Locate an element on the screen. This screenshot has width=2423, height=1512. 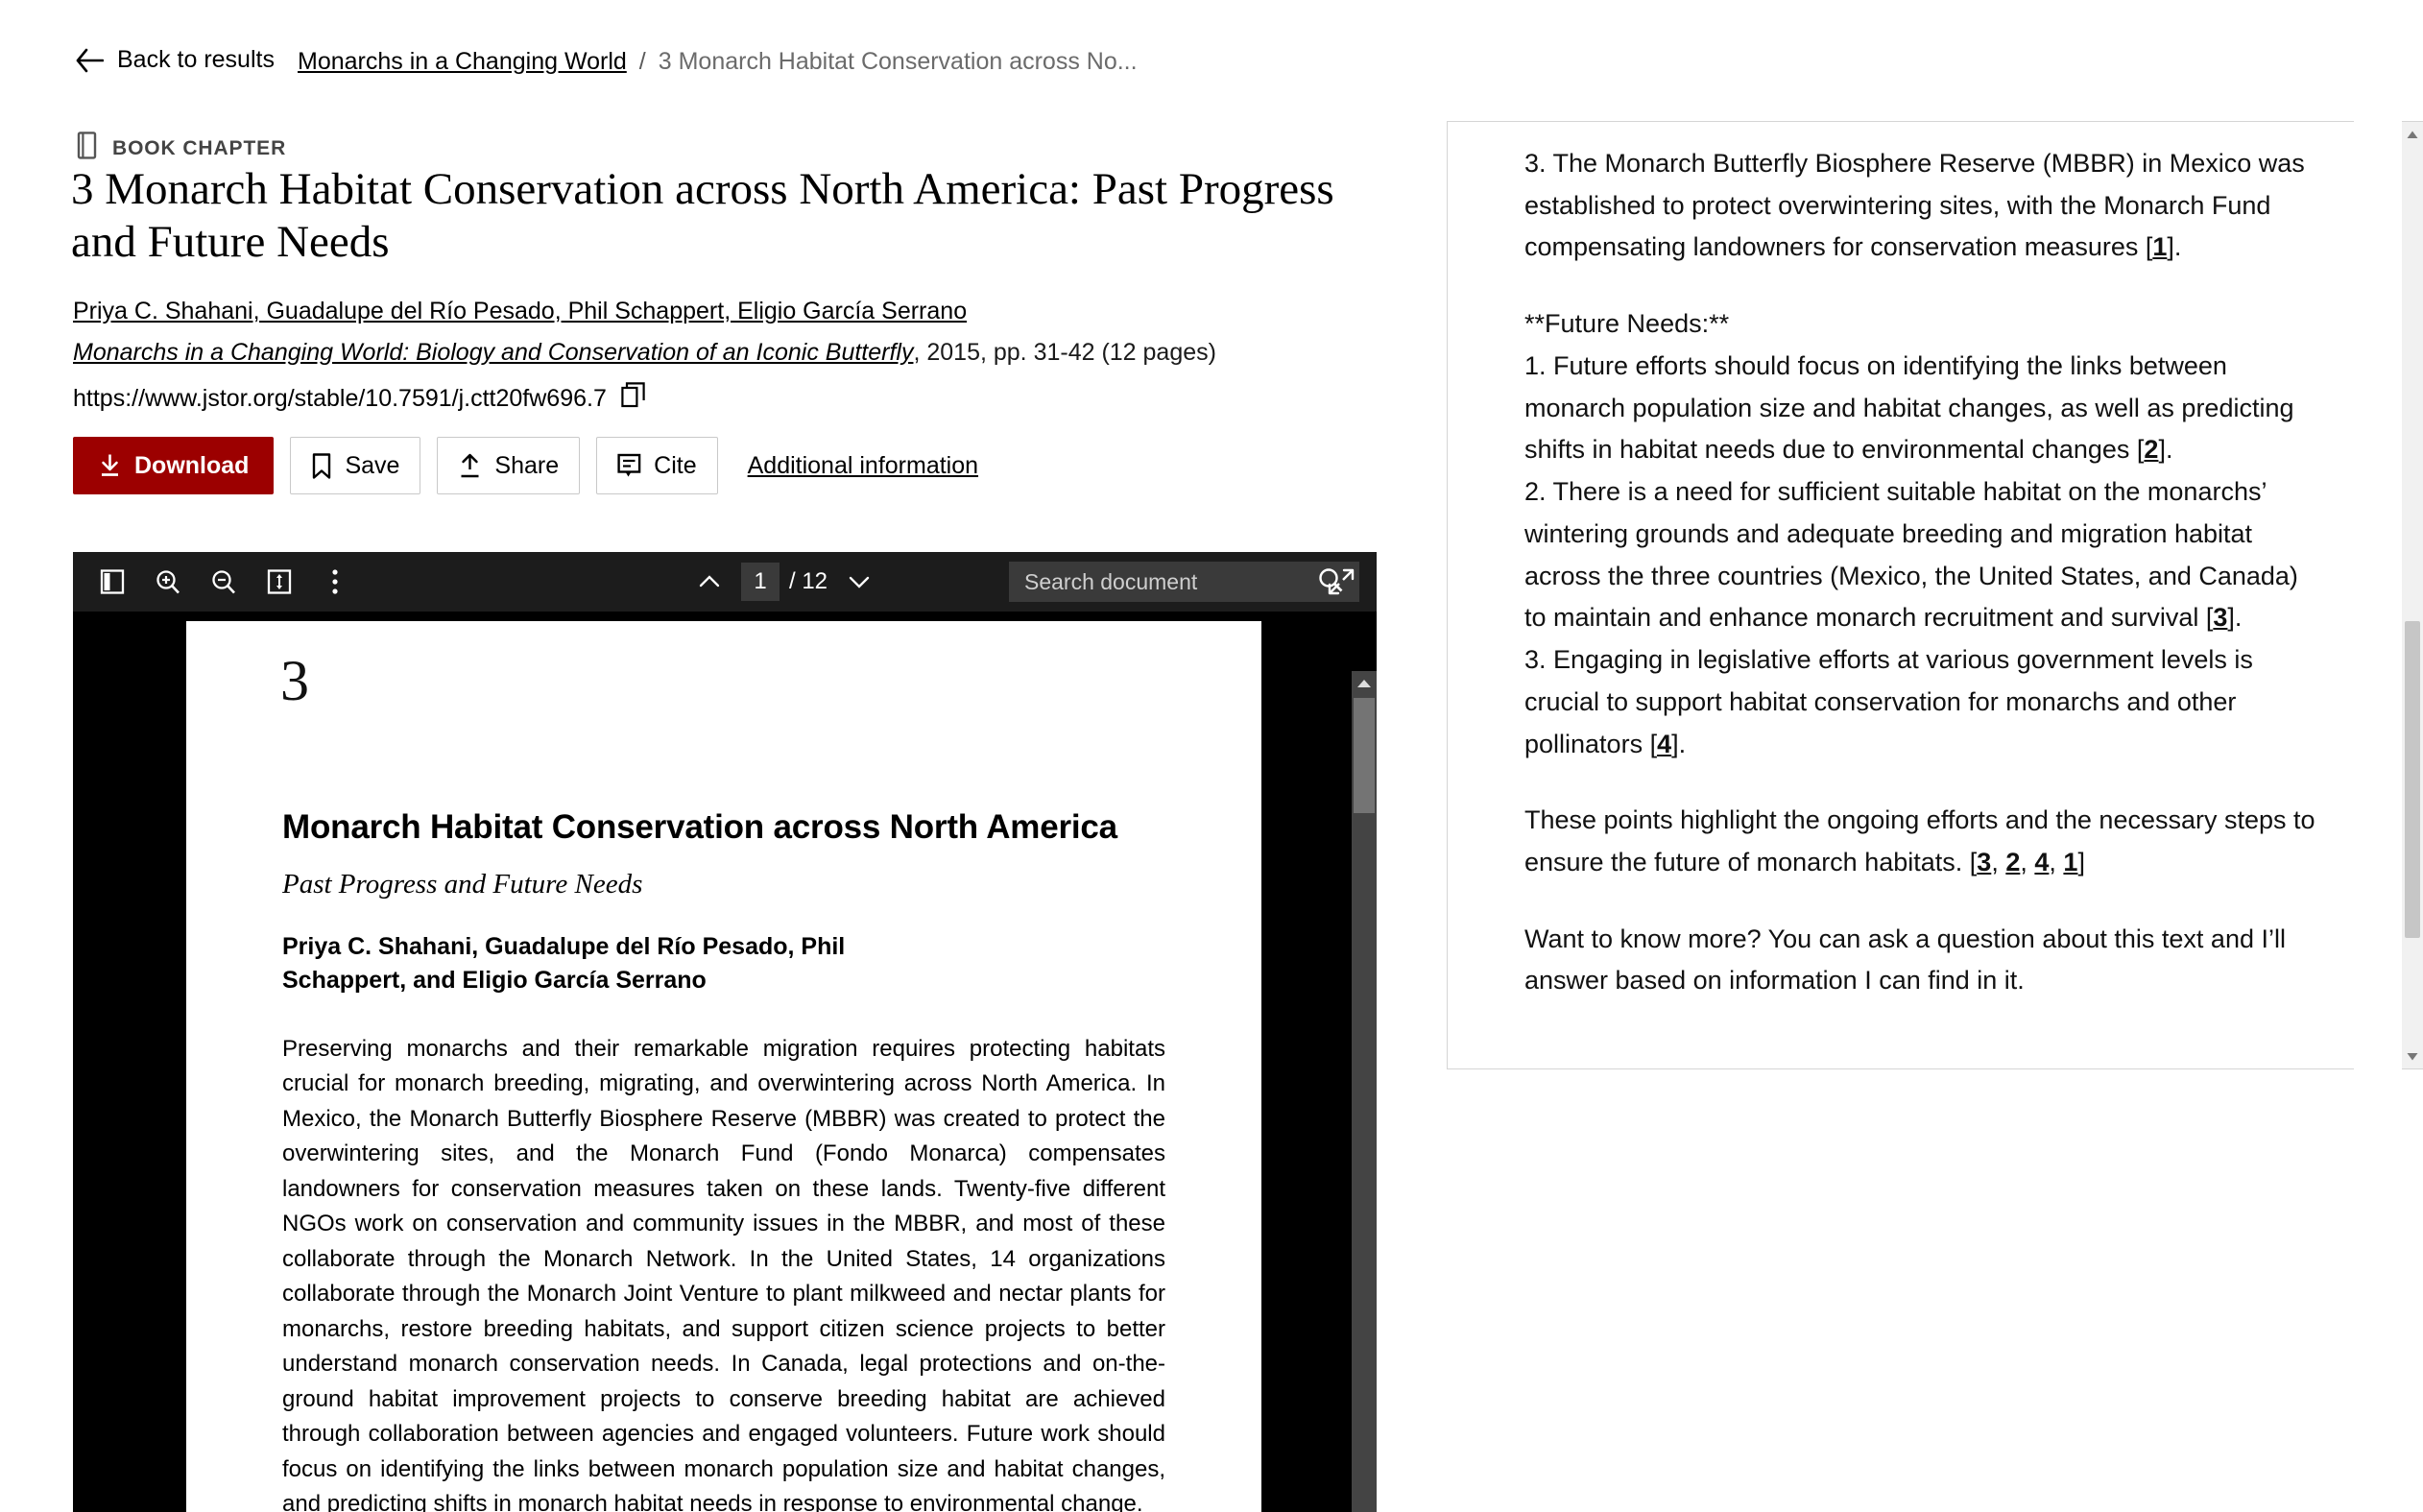
panel-toggle-icon is located at coordinates (112, 582).